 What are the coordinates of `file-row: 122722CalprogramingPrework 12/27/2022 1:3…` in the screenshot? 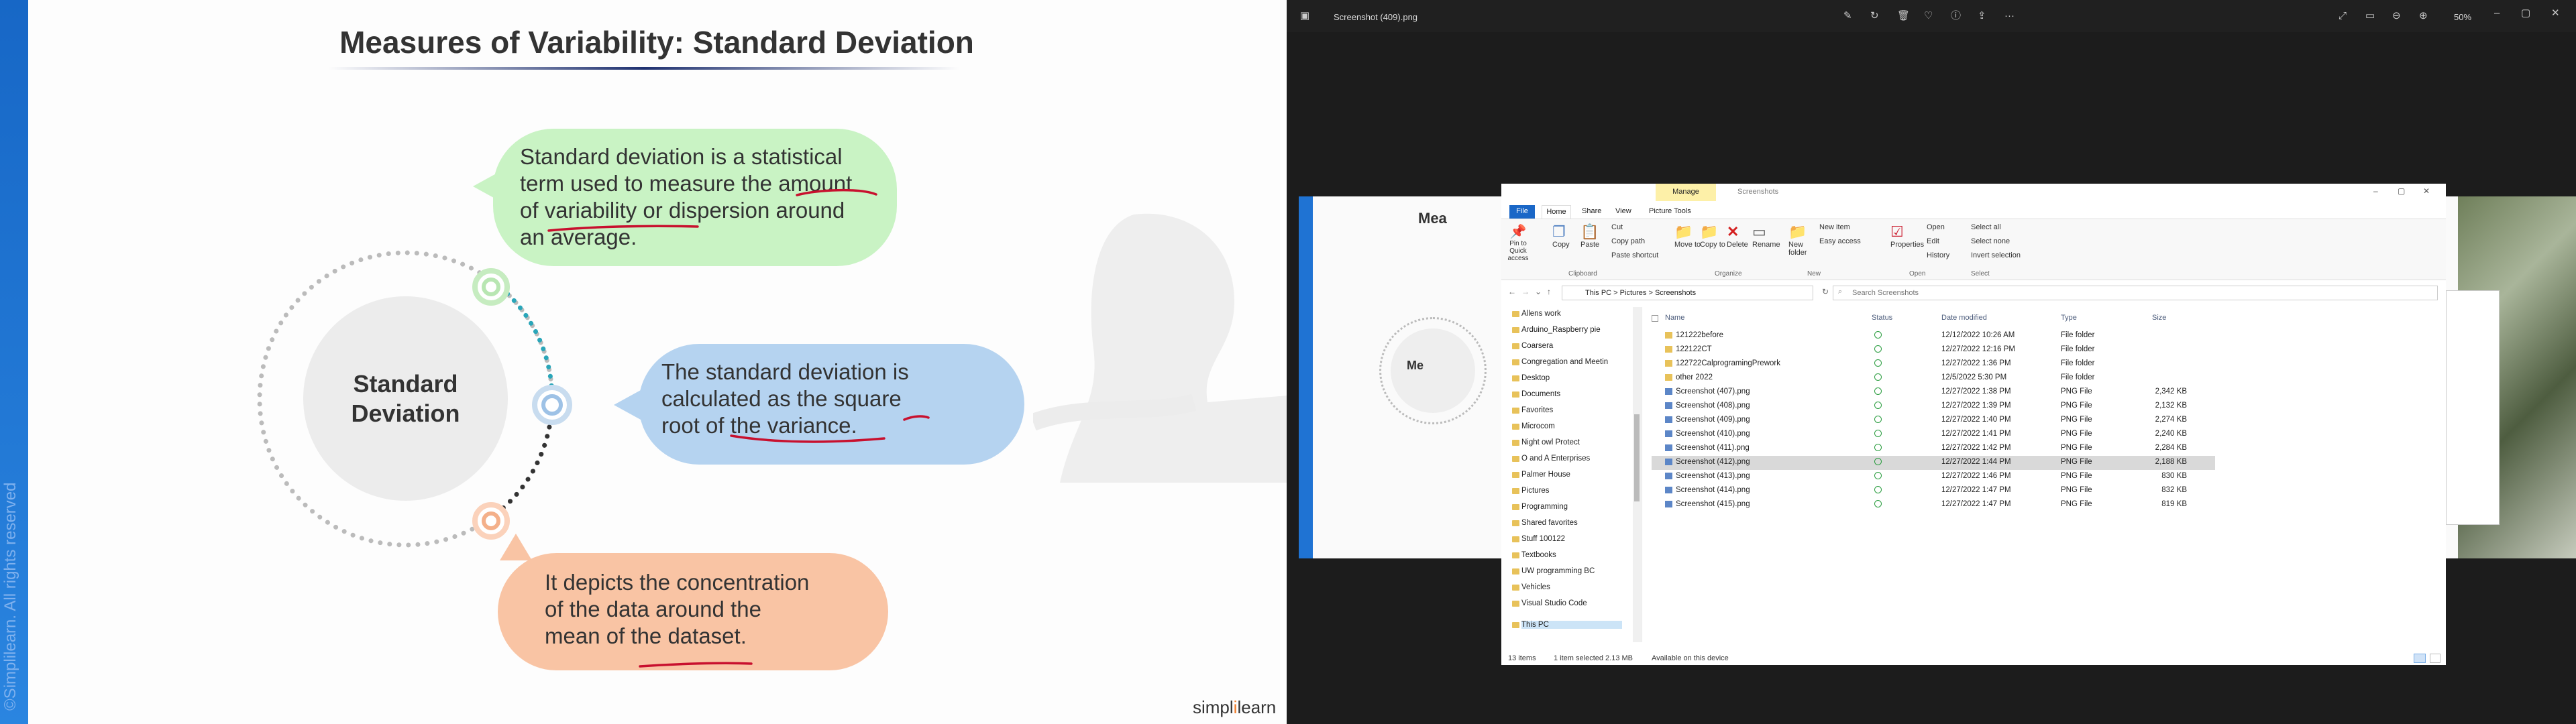 It's located at (1933, 364).